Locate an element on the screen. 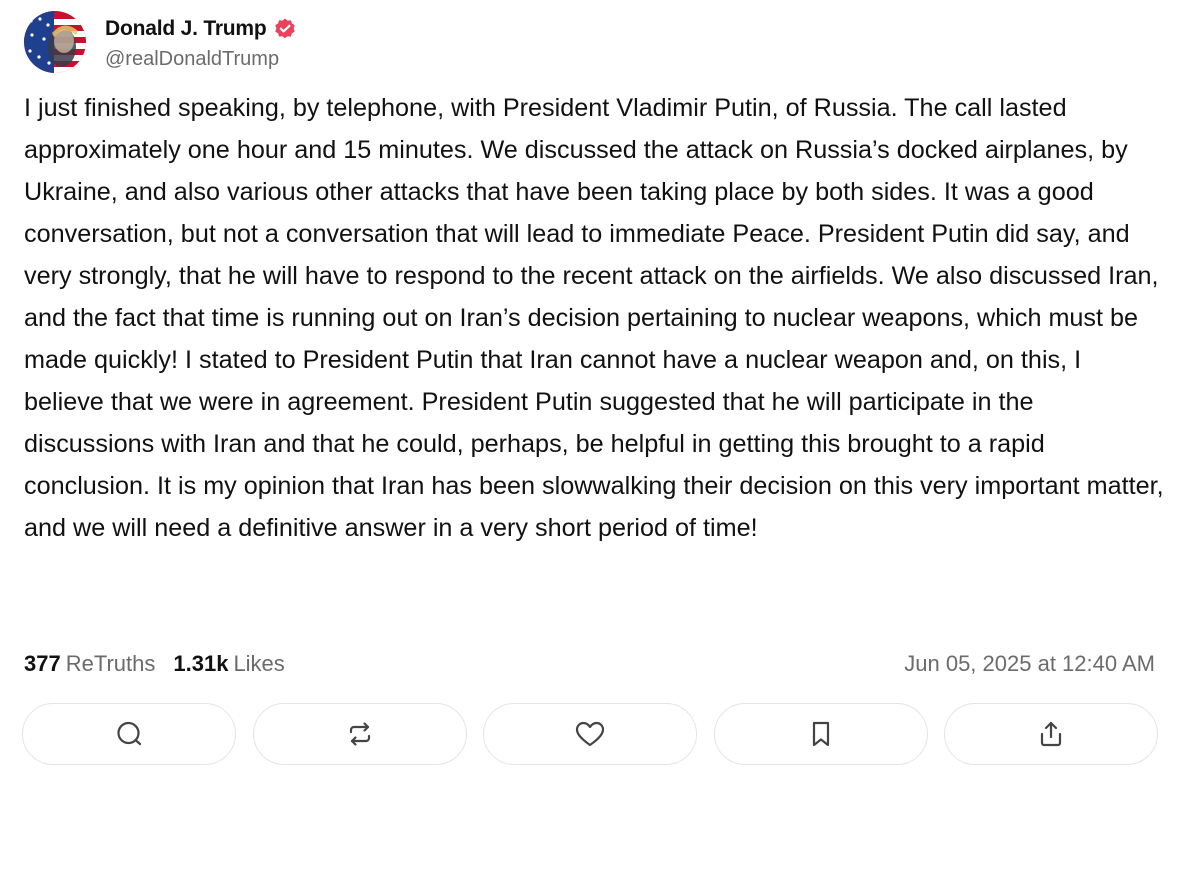 The height and width of the screenshot is (871, 1179). action-bar is located at coordinates (590, 735).